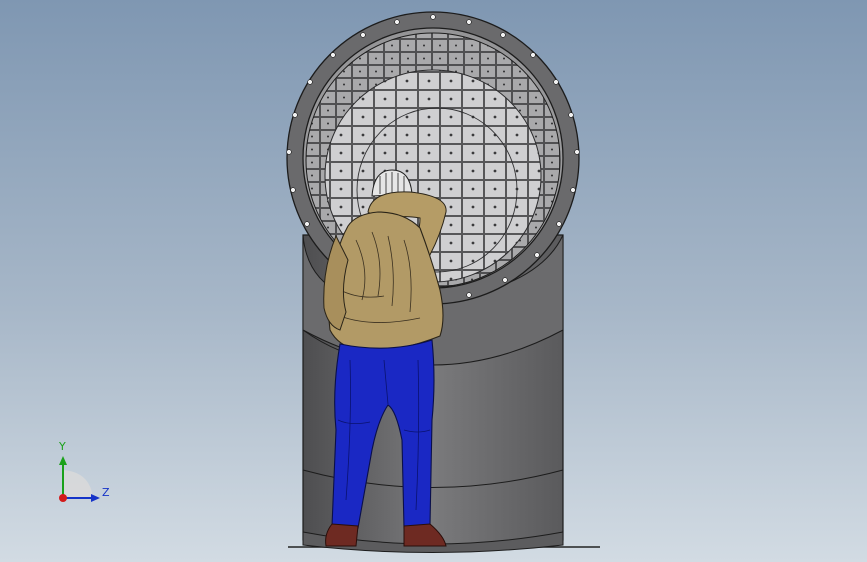 The width and height of the screenshot is (867, 562). What do you see at coordinates (63, 460) in the screenshot?
I see `triad-y-arrow` at bounding box center [63, 460].